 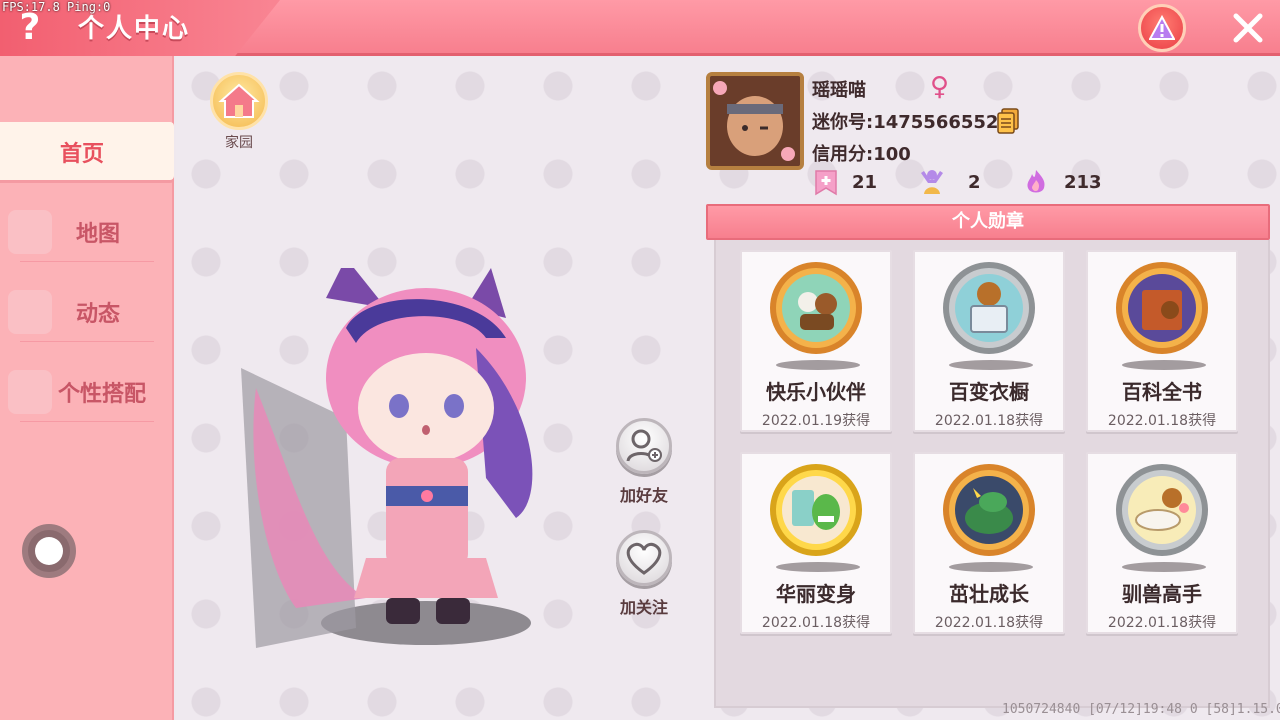 I want to click on house-icon, so click(x=239, y=100).